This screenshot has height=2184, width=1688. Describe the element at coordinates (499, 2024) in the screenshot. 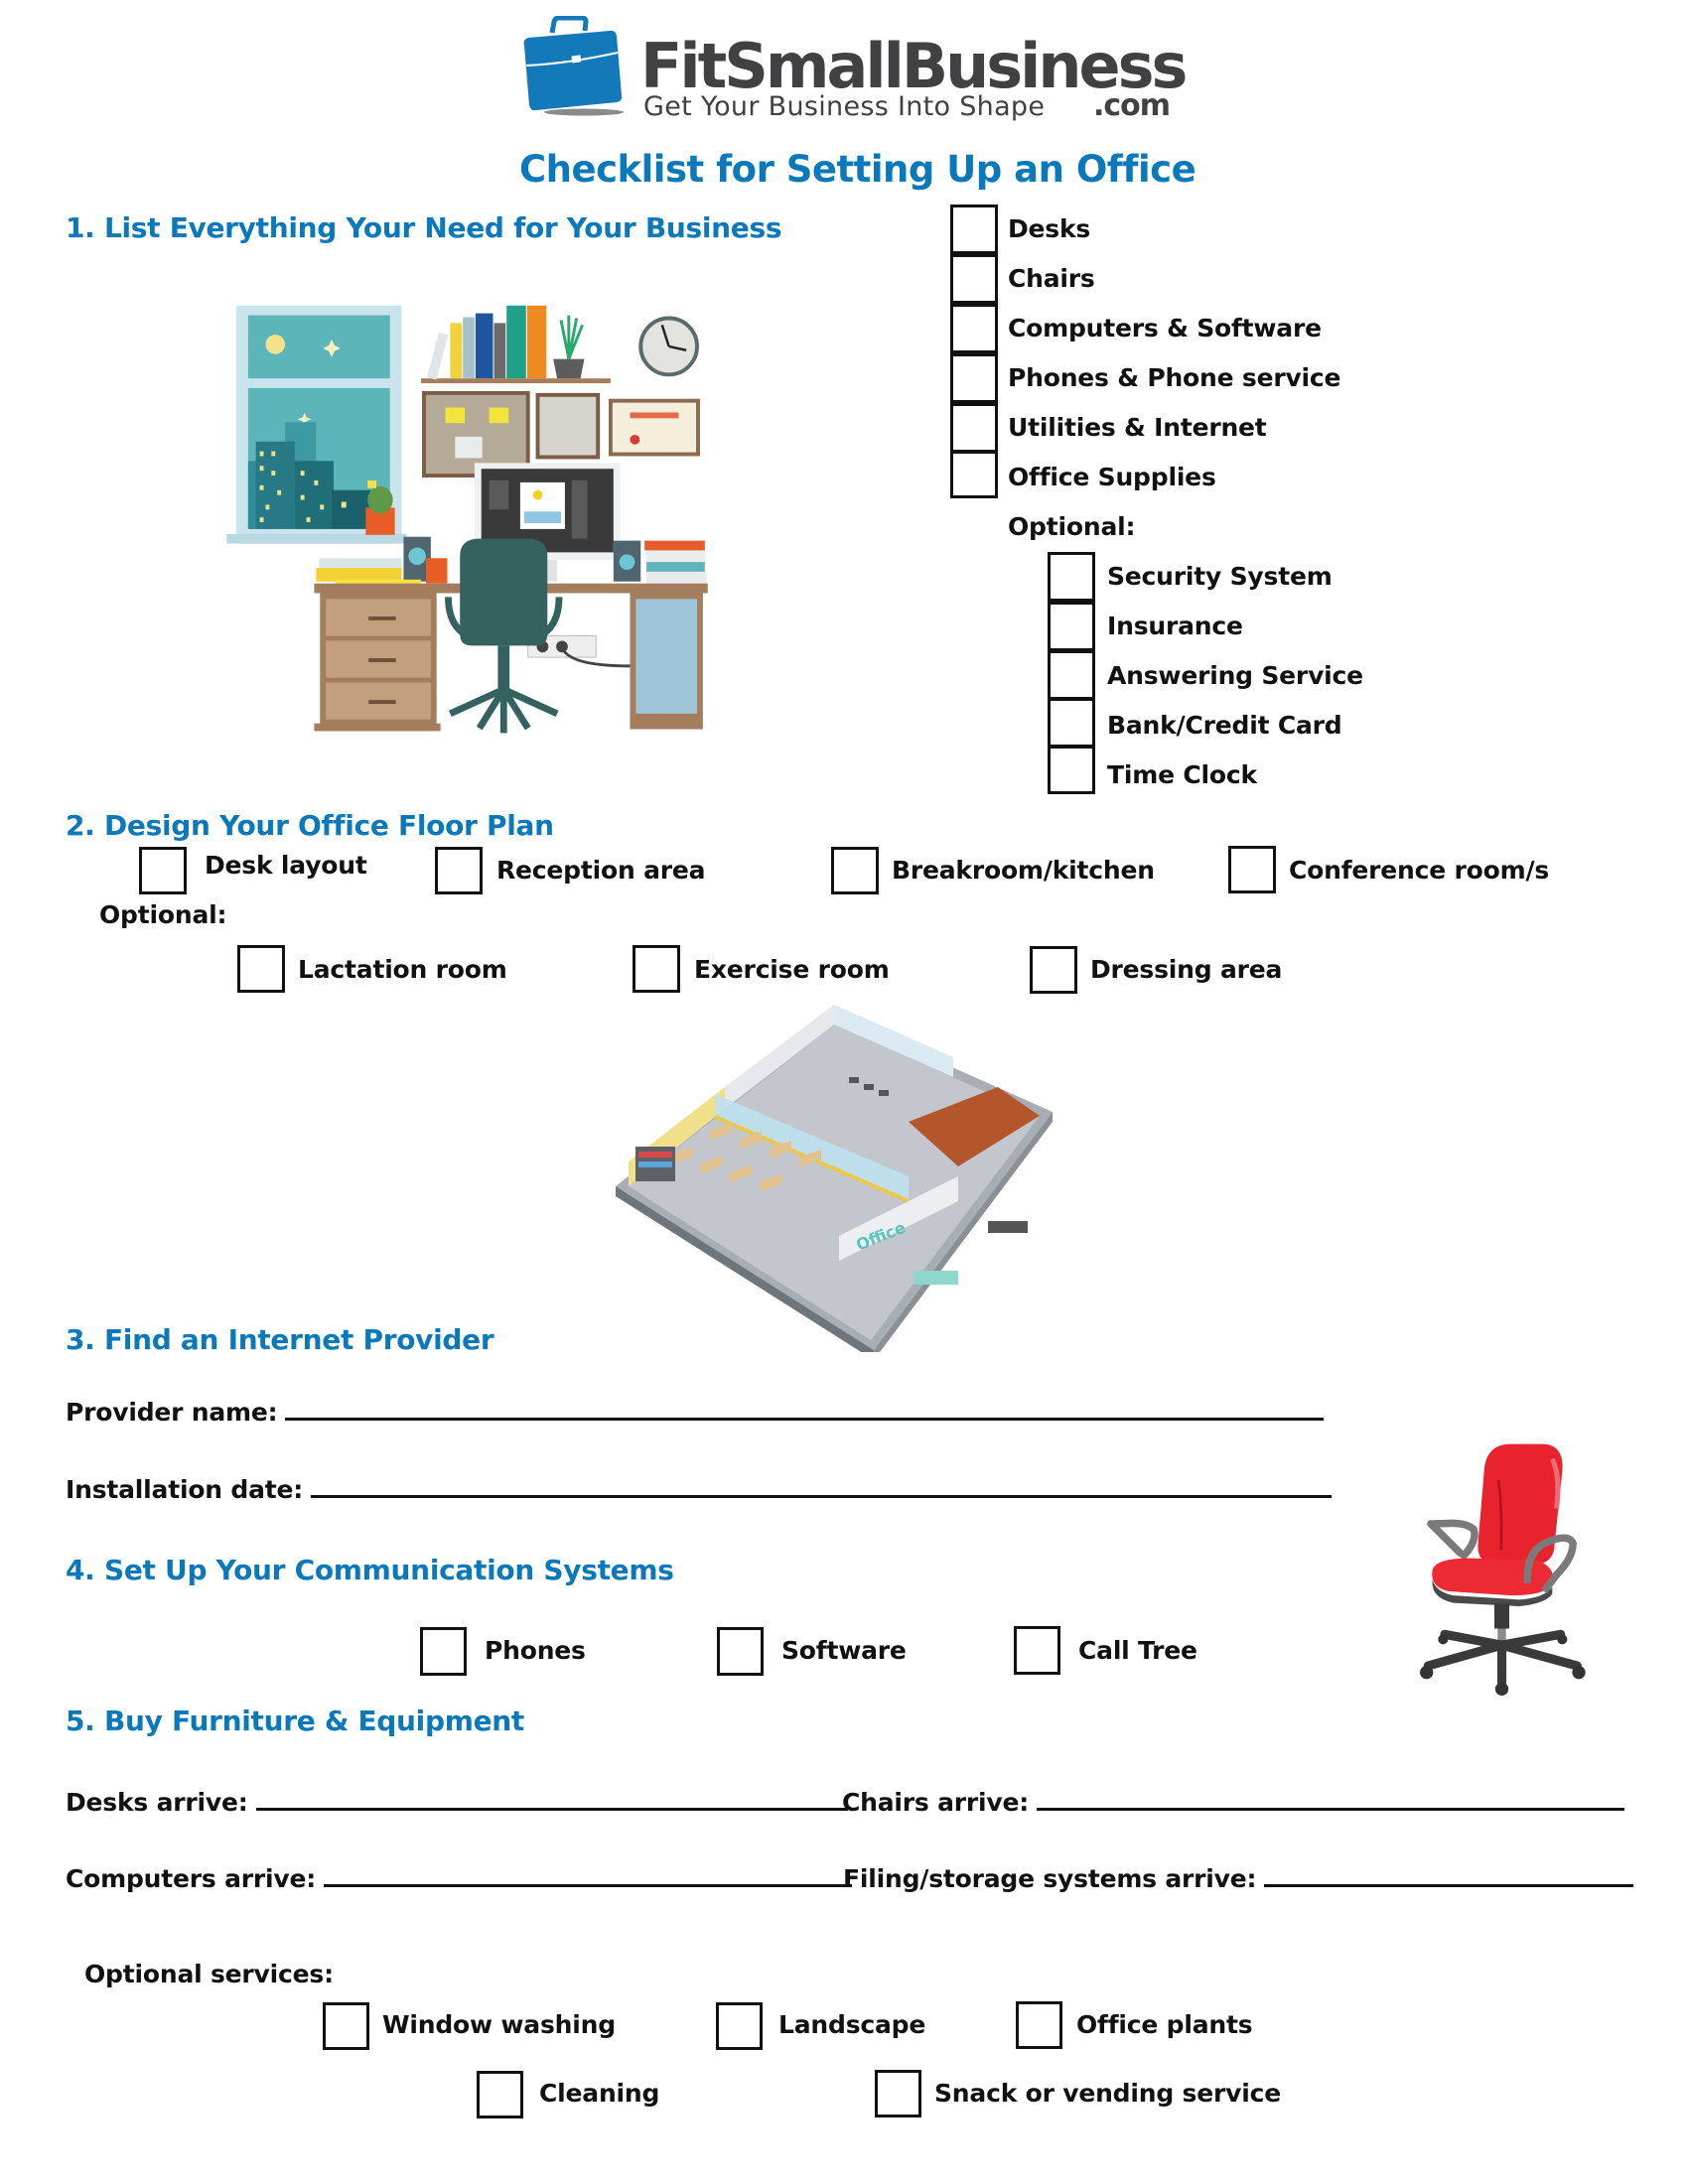

I see `checklist-item-label: Window washing` at that location.